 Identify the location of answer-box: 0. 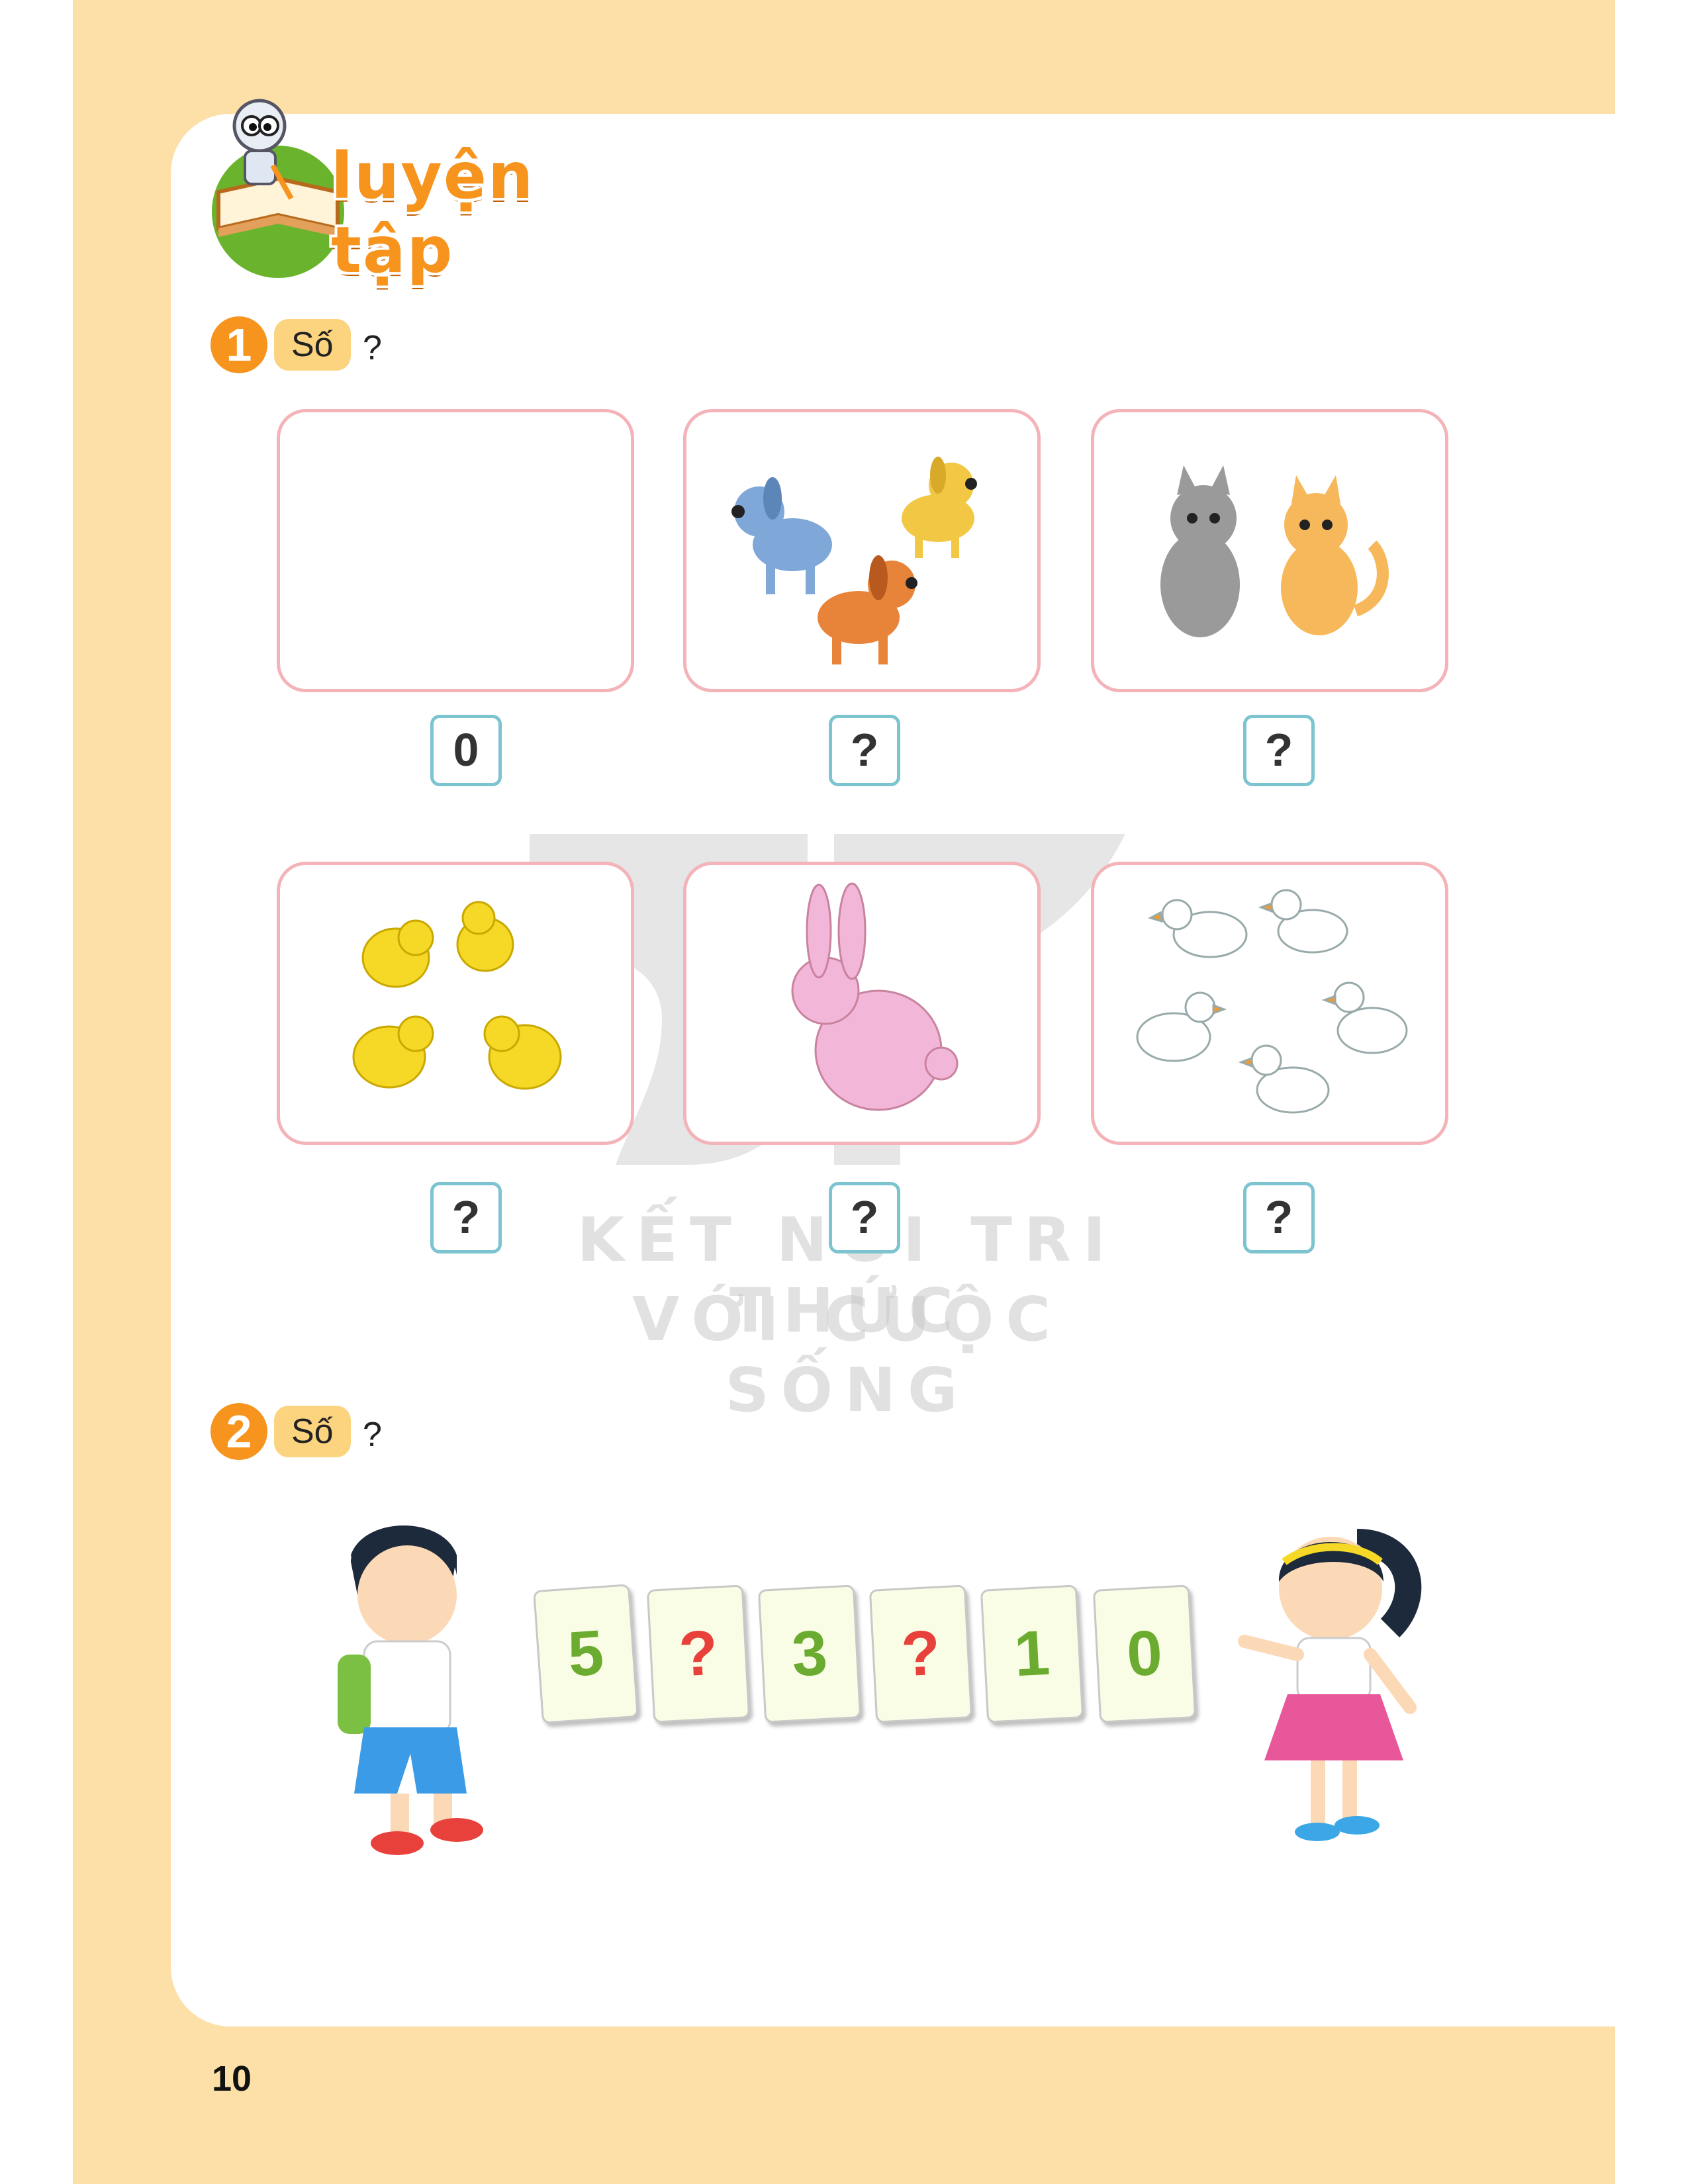
(466, 751).